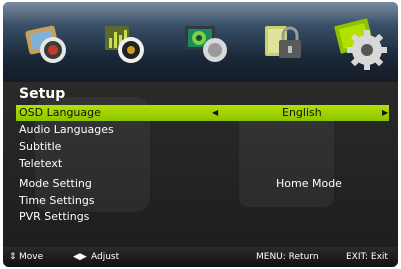  What do you see at coordinates (202, 130) in the screenshot?
I see `menu-item-audio-languages: Audio Languages` at bounding box center [202, 130].